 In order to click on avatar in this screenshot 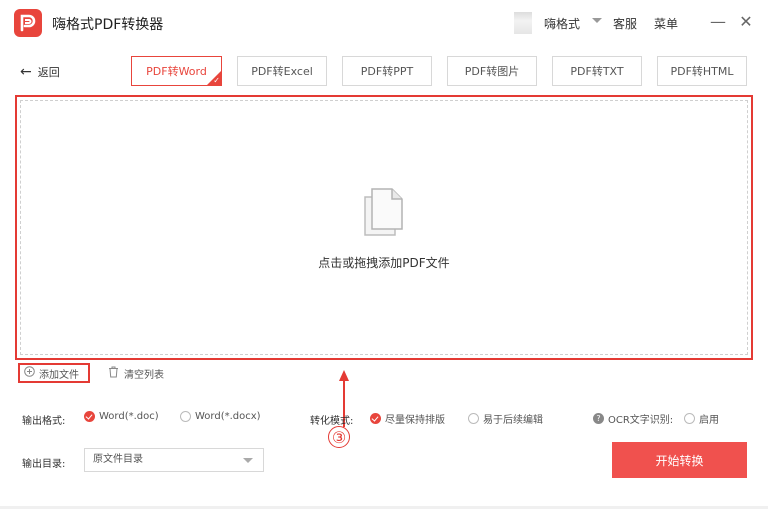, I will do `click(523, 23)`.